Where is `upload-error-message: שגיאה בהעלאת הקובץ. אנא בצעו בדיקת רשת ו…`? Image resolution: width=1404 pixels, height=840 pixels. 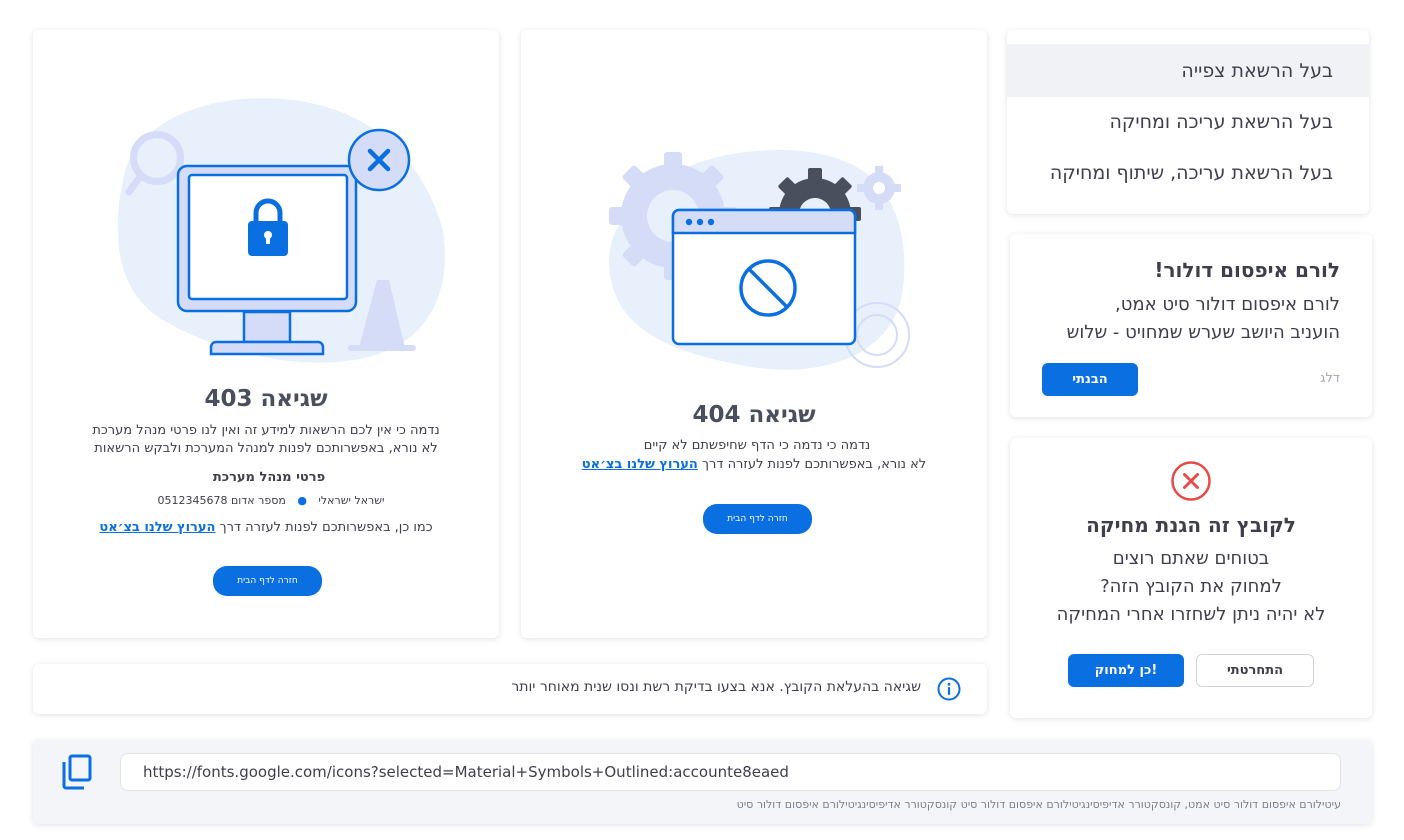 upload-error-message: שגיאה בהעלאת הקובץ. אנא בצעו בדיקת רשת ו… is located at coordinates (716, 687).